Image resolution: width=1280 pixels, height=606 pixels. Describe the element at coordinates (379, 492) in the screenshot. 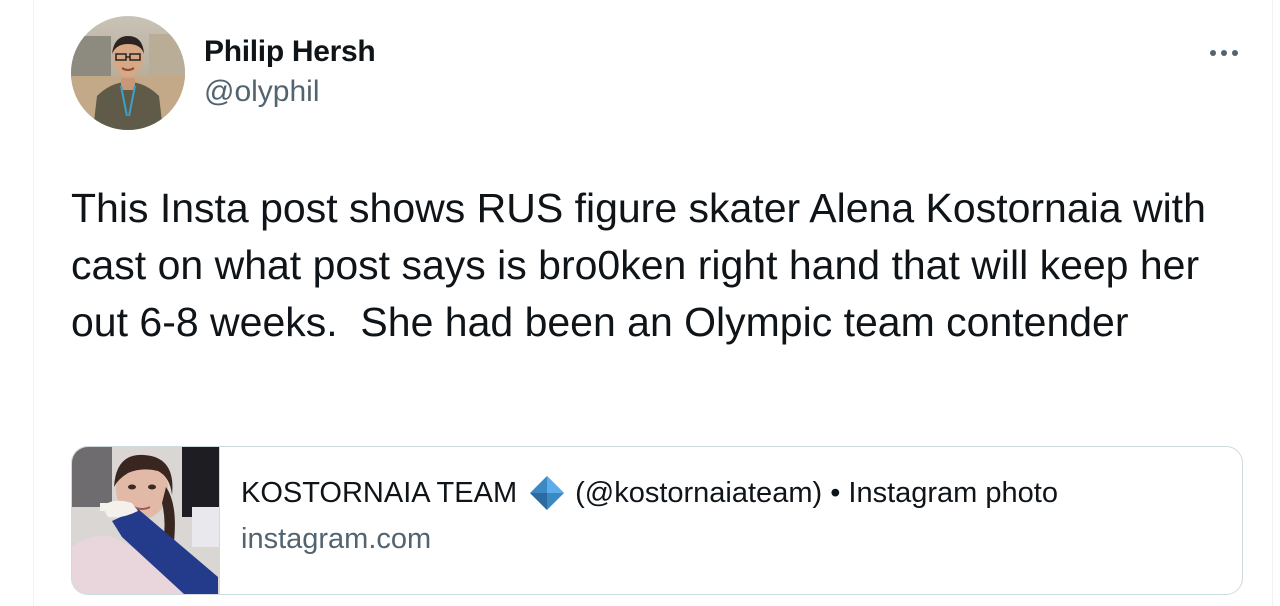

I see `card-title-account: KOSTORNAIA TEAM` at that location.